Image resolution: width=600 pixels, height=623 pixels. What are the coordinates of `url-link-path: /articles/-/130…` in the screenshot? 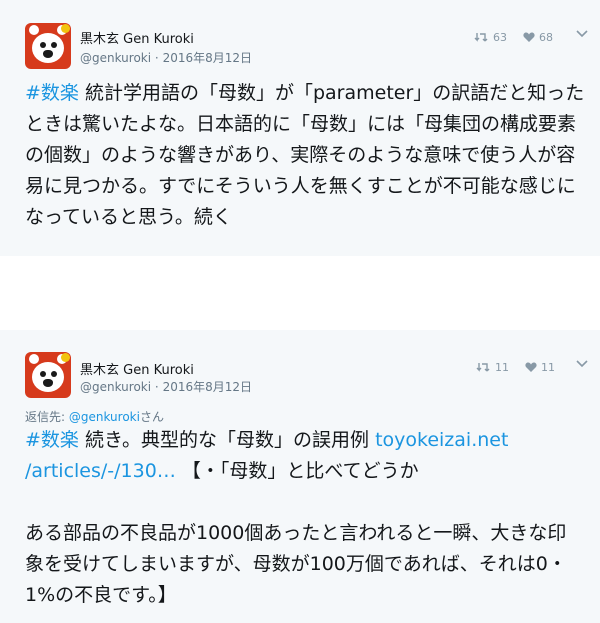 It's located at (100, 471).